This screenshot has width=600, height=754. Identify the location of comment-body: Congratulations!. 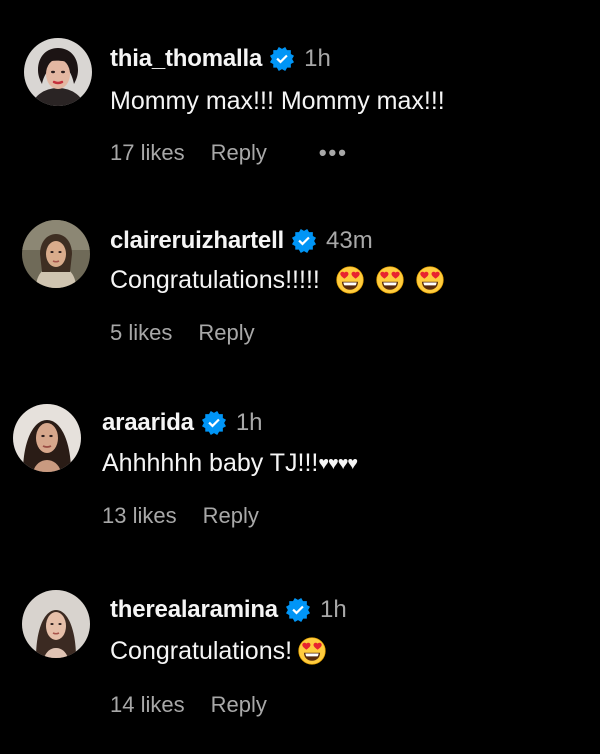
(201, 650).